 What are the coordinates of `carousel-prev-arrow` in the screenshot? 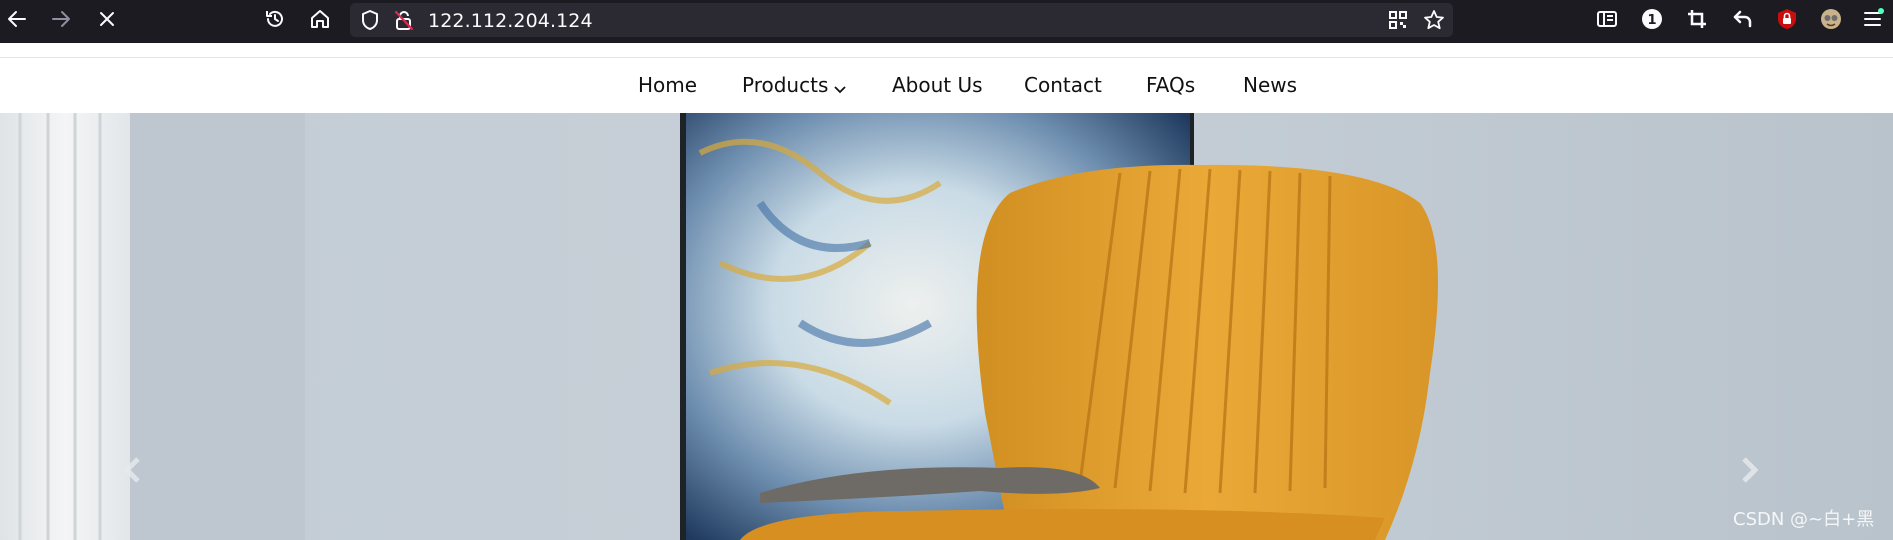 It's located at (132, 470).